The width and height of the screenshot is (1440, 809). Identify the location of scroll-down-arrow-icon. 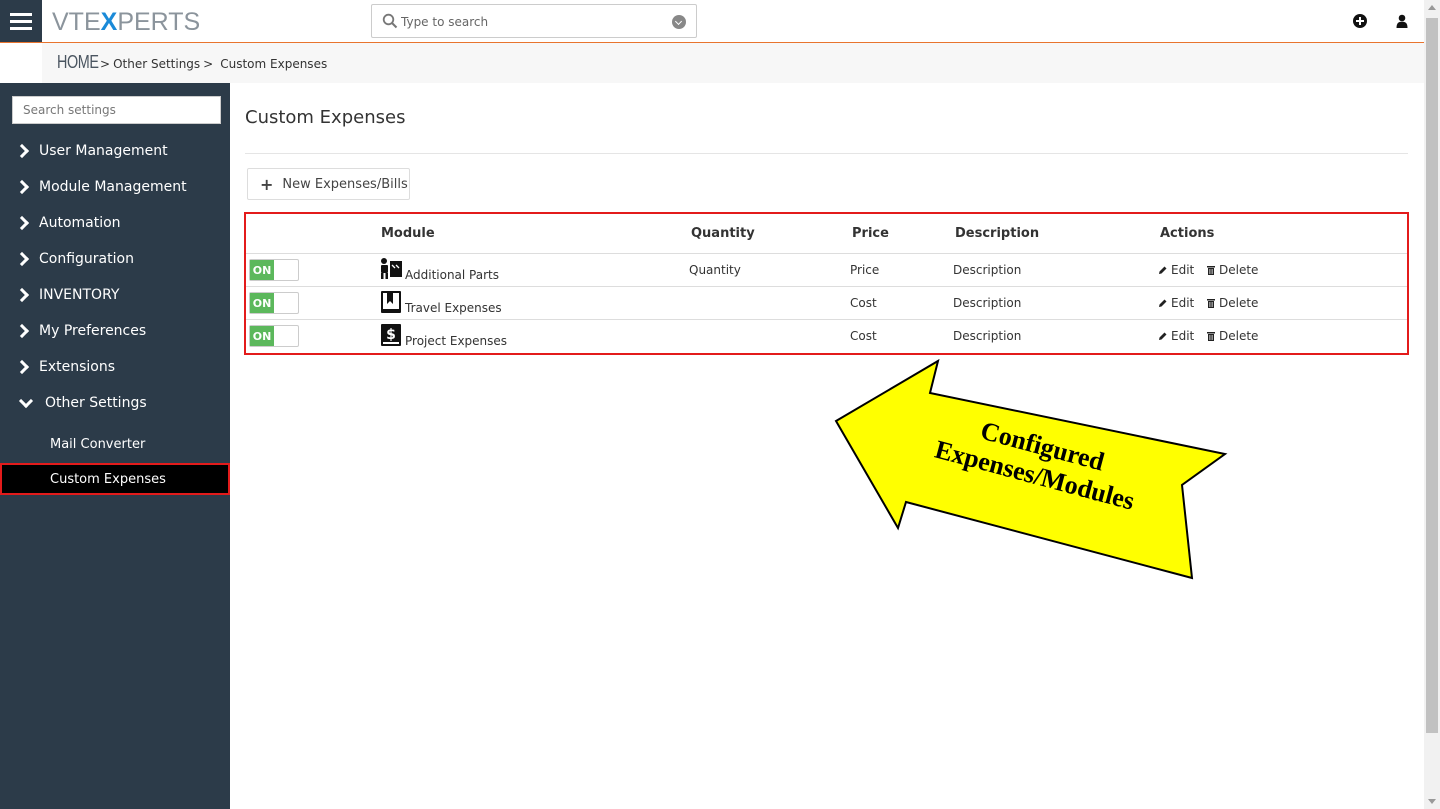
(1432, 801).